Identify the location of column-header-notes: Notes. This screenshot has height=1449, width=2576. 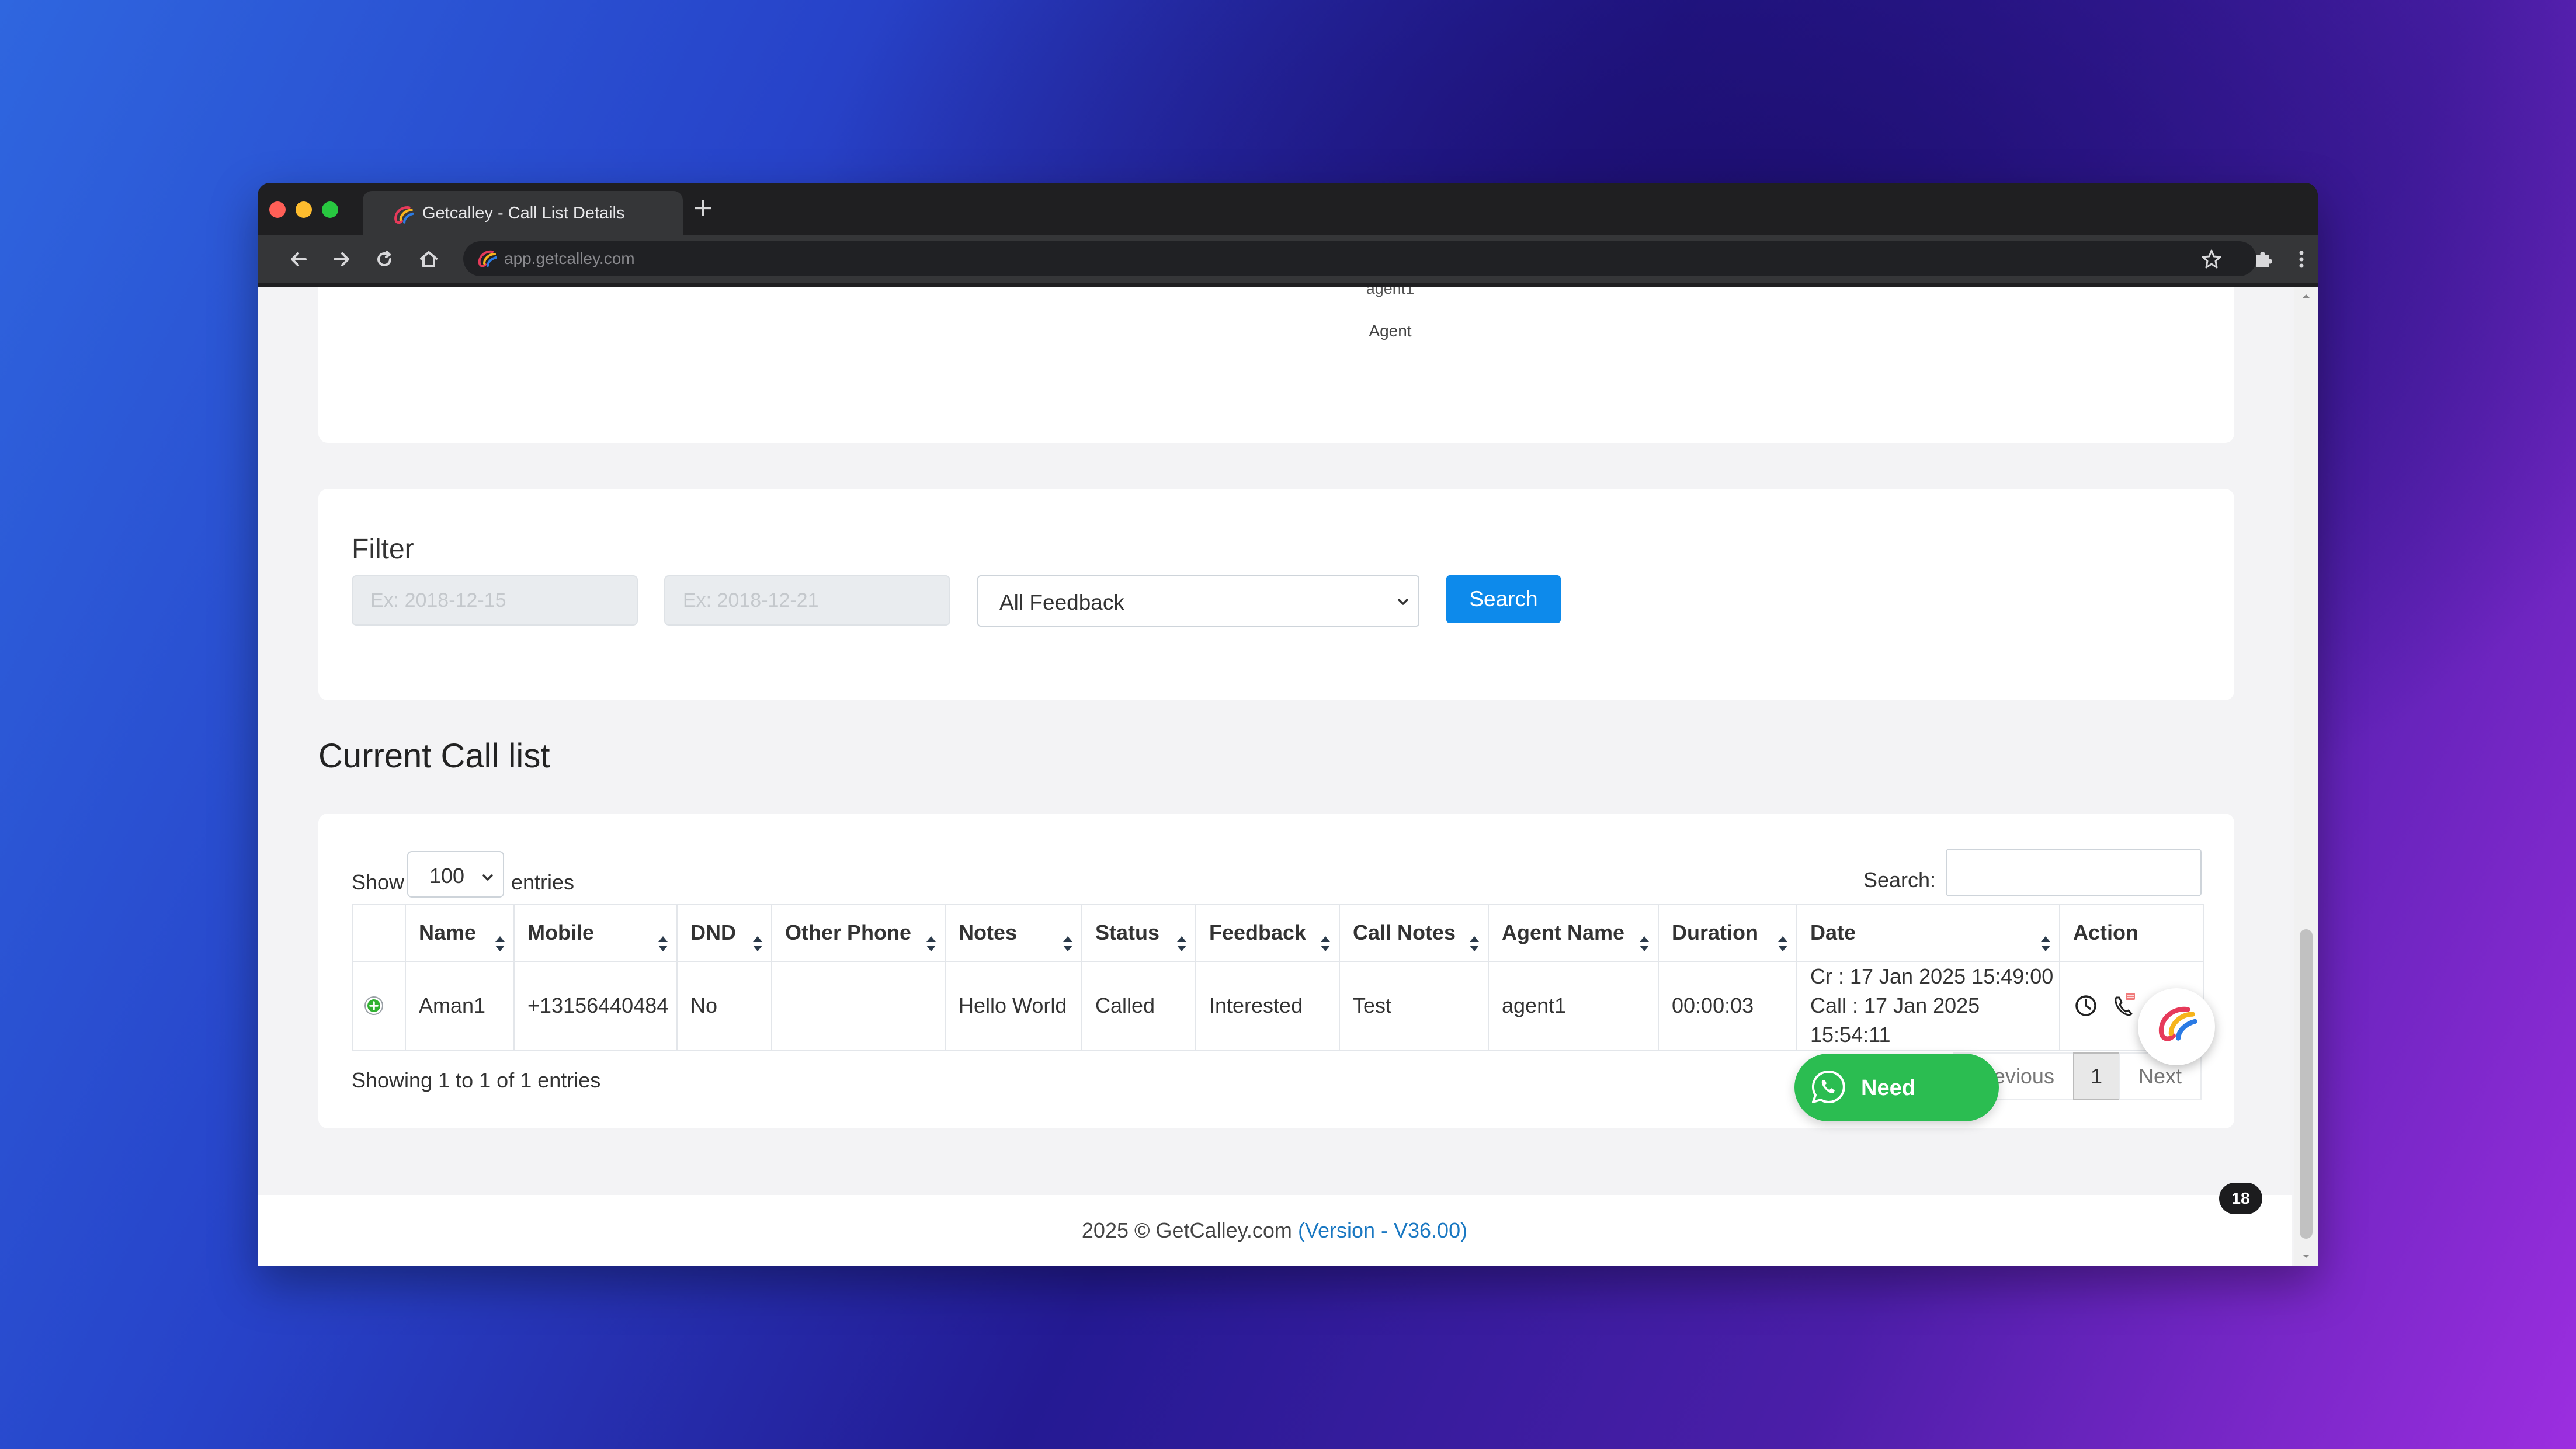
(1014, 933).